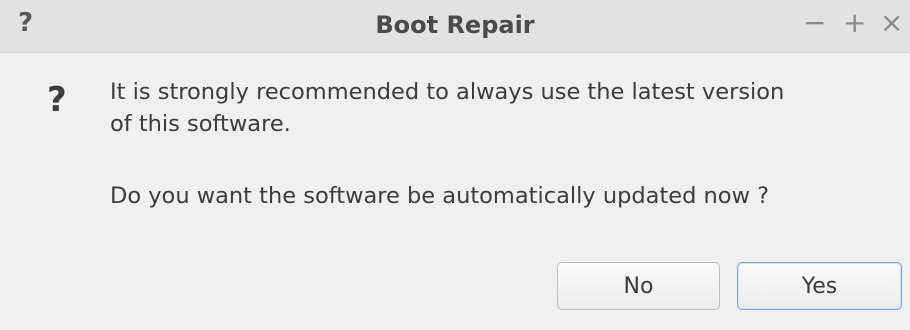 This screenshot has height=330, width=910. Describe the element at coordinates (819, 286) in the screenshot. I see `yes-button: Yes` at that location.